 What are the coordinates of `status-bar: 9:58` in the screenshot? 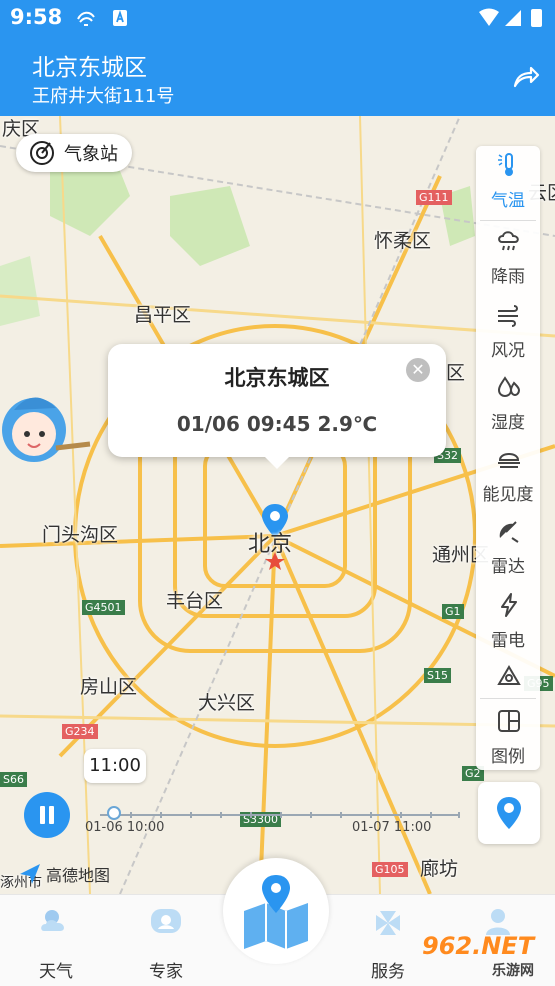 It's located at (277, 18).